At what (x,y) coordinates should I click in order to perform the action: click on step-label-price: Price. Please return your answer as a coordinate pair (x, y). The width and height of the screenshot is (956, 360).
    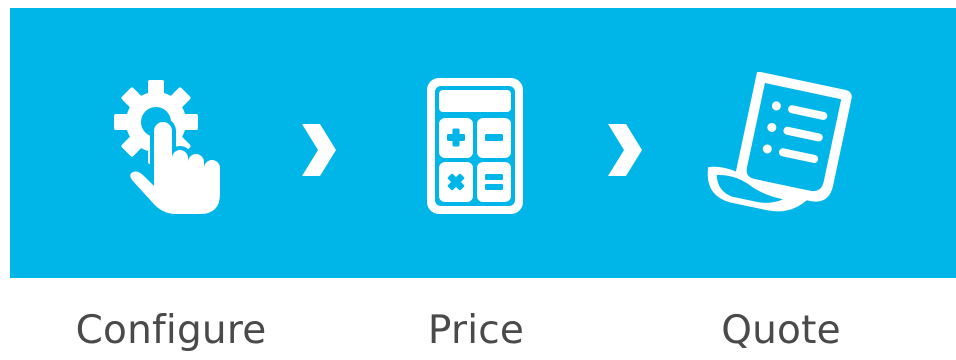
    Looking at the image, I should click on (476, 330).